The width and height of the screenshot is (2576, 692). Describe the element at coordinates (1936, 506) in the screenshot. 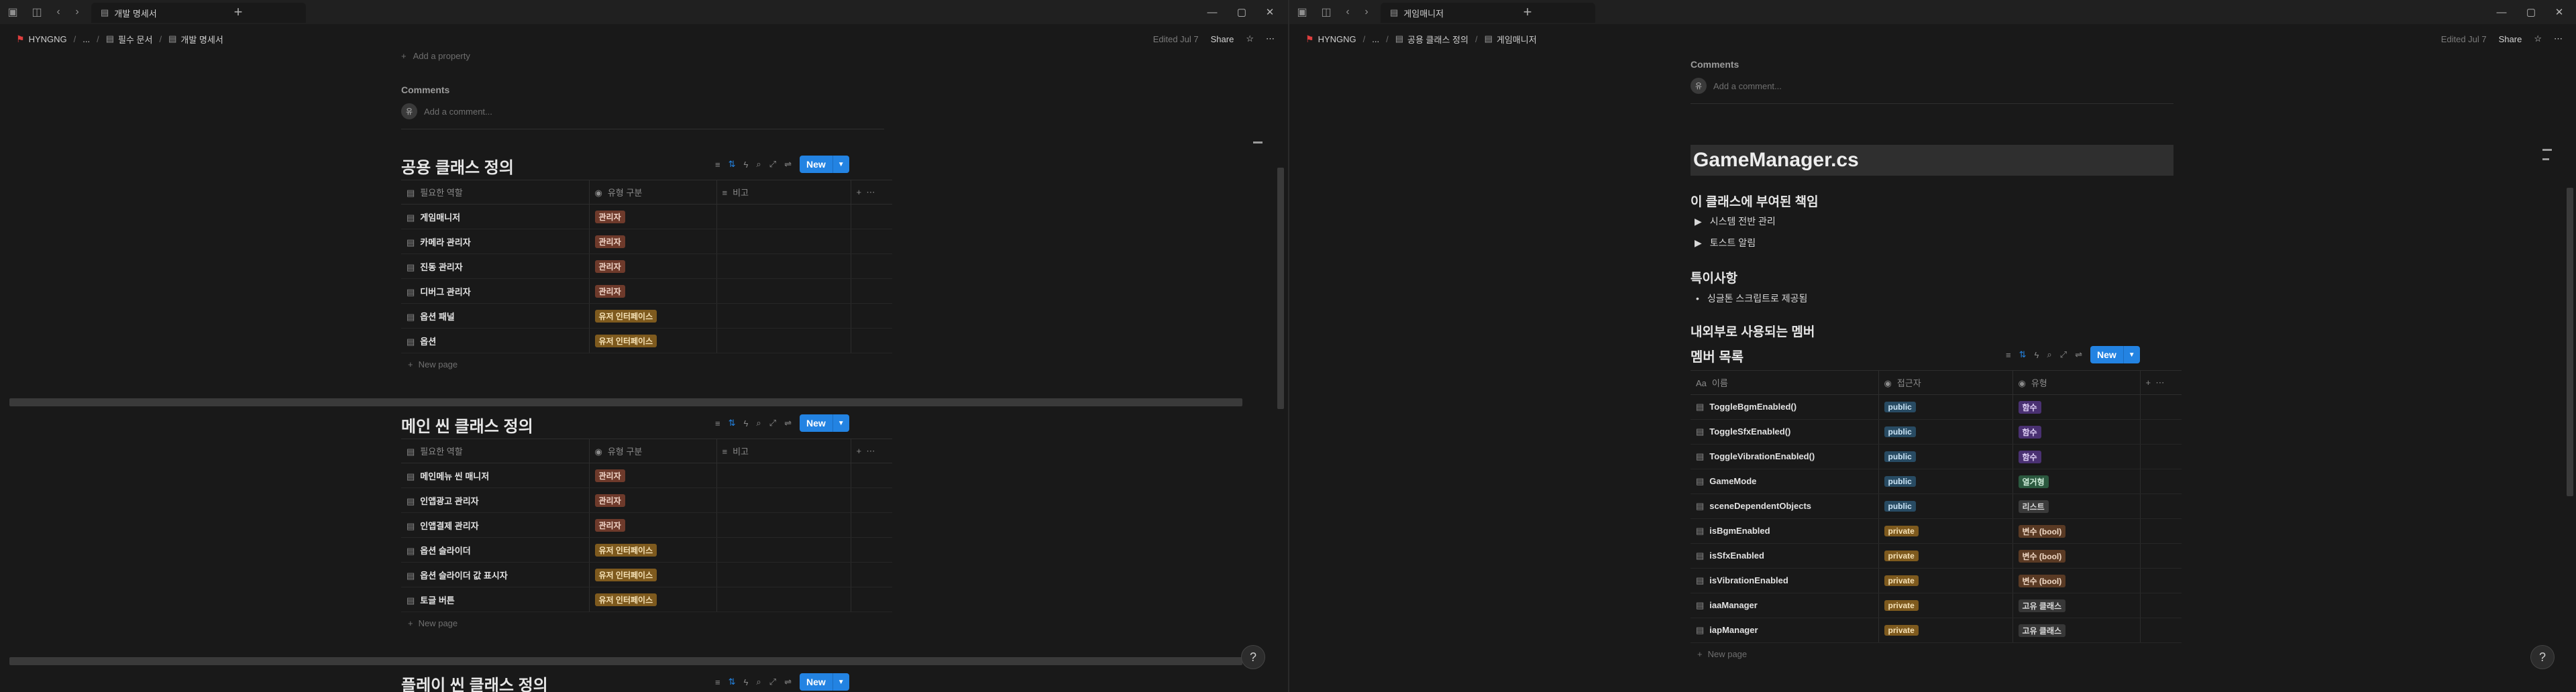

I see `table-row: ▤ sceneDependentObjects public 리스트` at that location.